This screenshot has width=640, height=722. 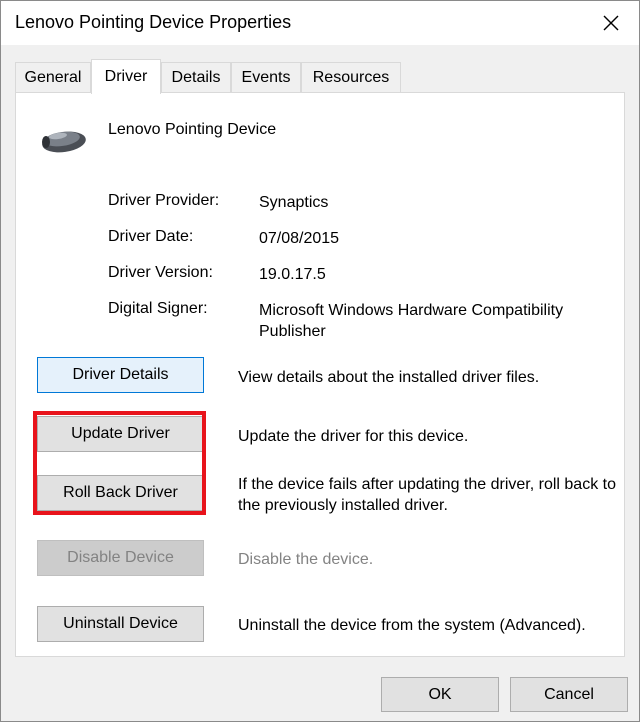 What do you see at coordinates (151, 236) in the screenshot?
I see `driver-date-label: Driver Date:` at bounding box center [151, 236].